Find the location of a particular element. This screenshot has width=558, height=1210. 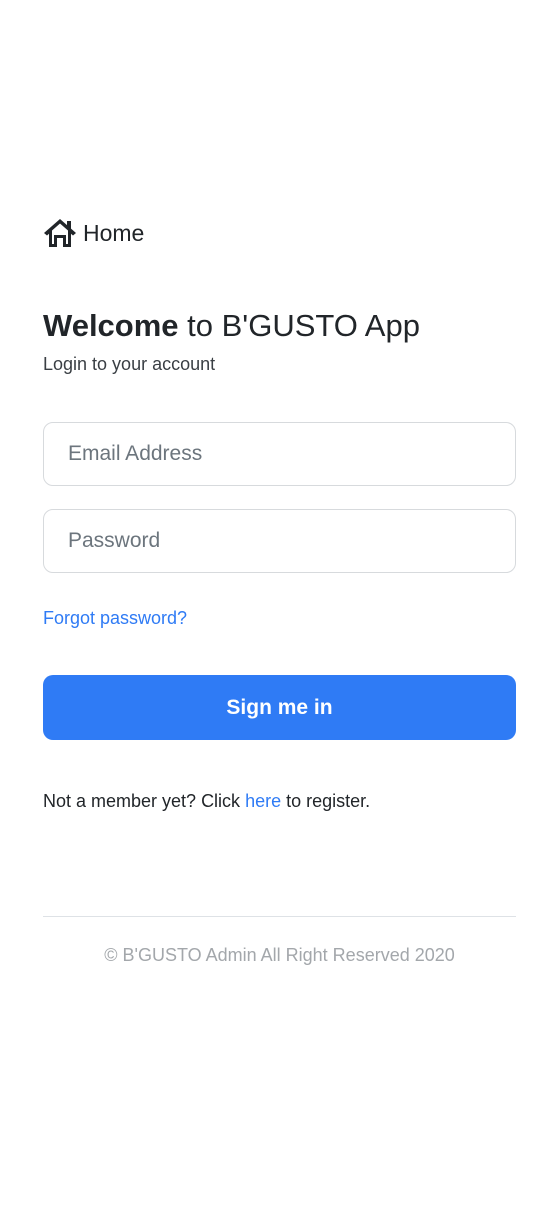

register-link: here is located at coordinates (263, 801).